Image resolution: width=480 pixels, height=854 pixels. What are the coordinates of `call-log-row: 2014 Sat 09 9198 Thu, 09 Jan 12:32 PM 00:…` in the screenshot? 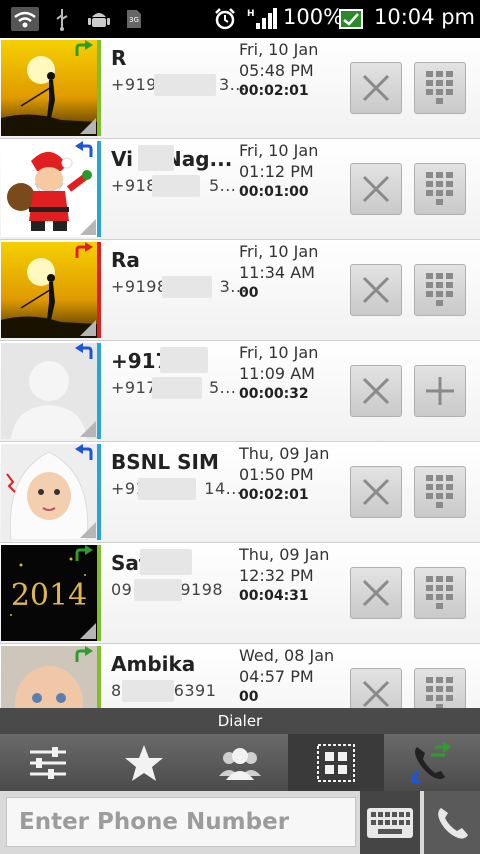 It's located at (240, 593).